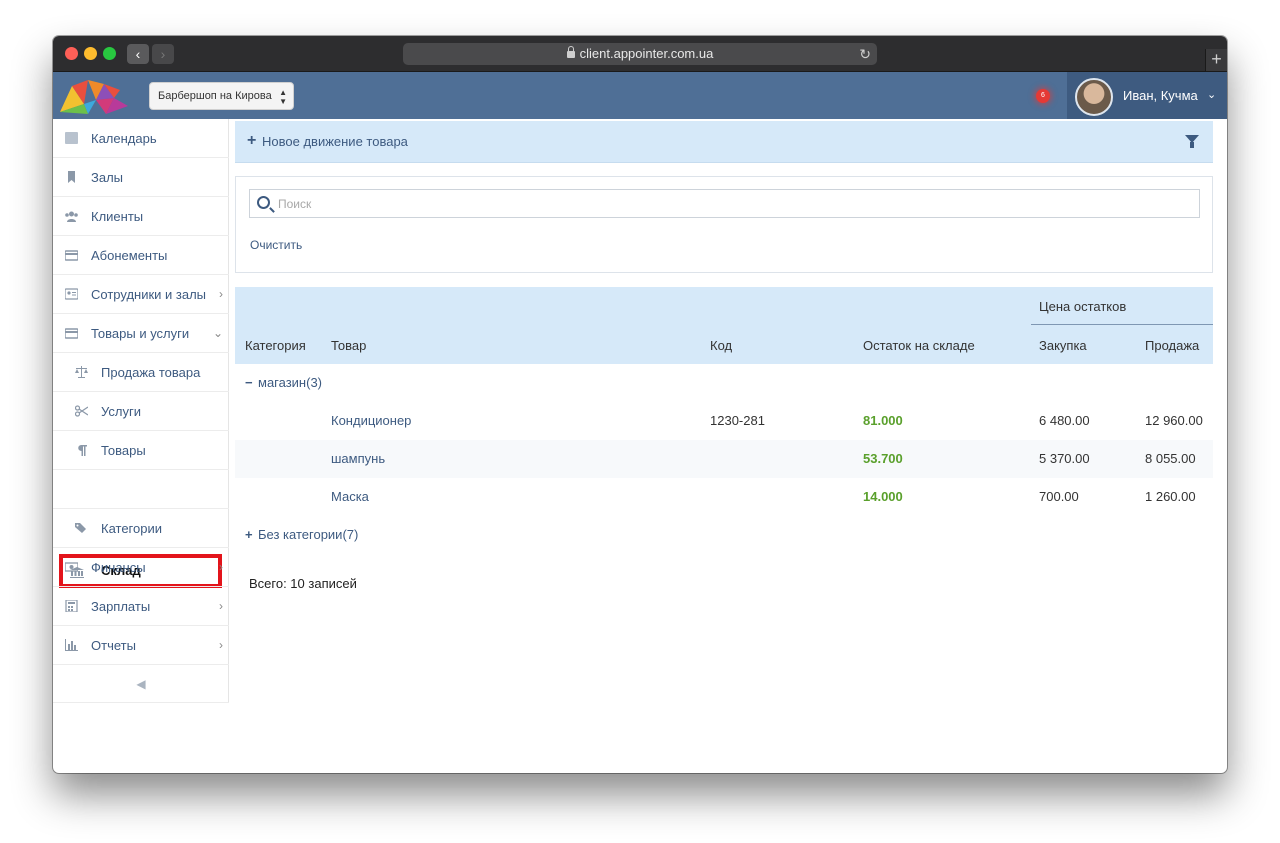 Image resolution: width=1280 pixels, height=843 pixels. I want to click on chevron-left-icon: ‹, so click(138, 54).